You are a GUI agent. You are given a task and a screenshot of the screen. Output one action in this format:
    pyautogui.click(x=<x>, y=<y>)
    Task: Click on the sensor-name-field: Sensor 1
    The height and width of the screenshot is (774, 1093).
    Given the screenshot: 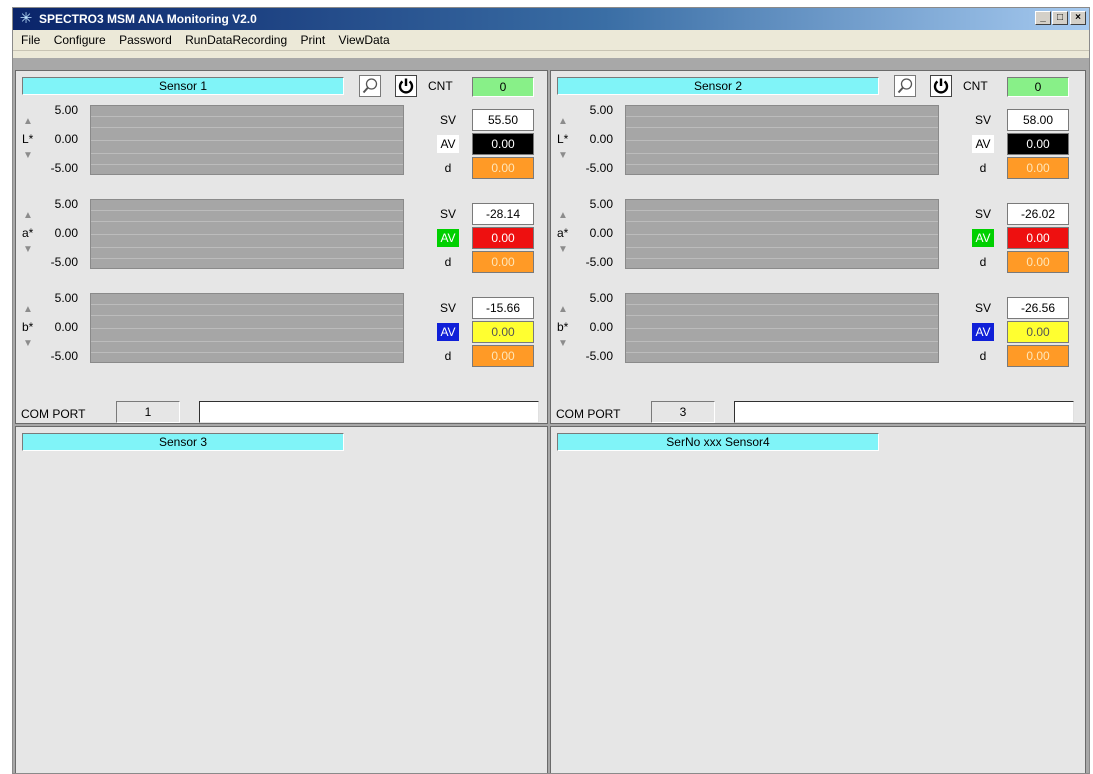 What is the action you would take?
    pyautogui.click(x=183, y=86)
    